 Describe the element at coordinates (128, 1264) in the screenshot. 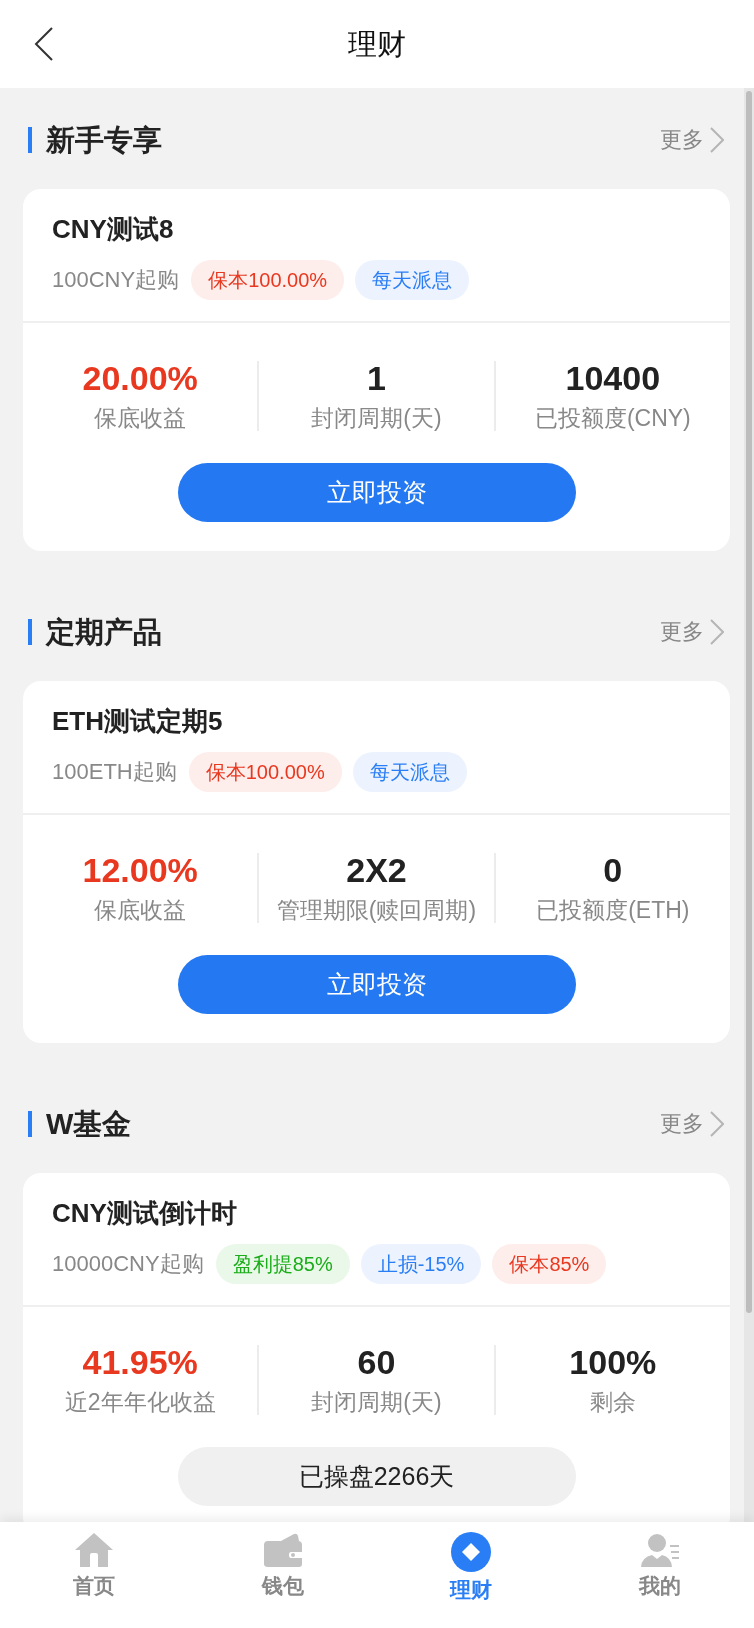

I see `min-purchase-text: 10000CNY起购` at that location.